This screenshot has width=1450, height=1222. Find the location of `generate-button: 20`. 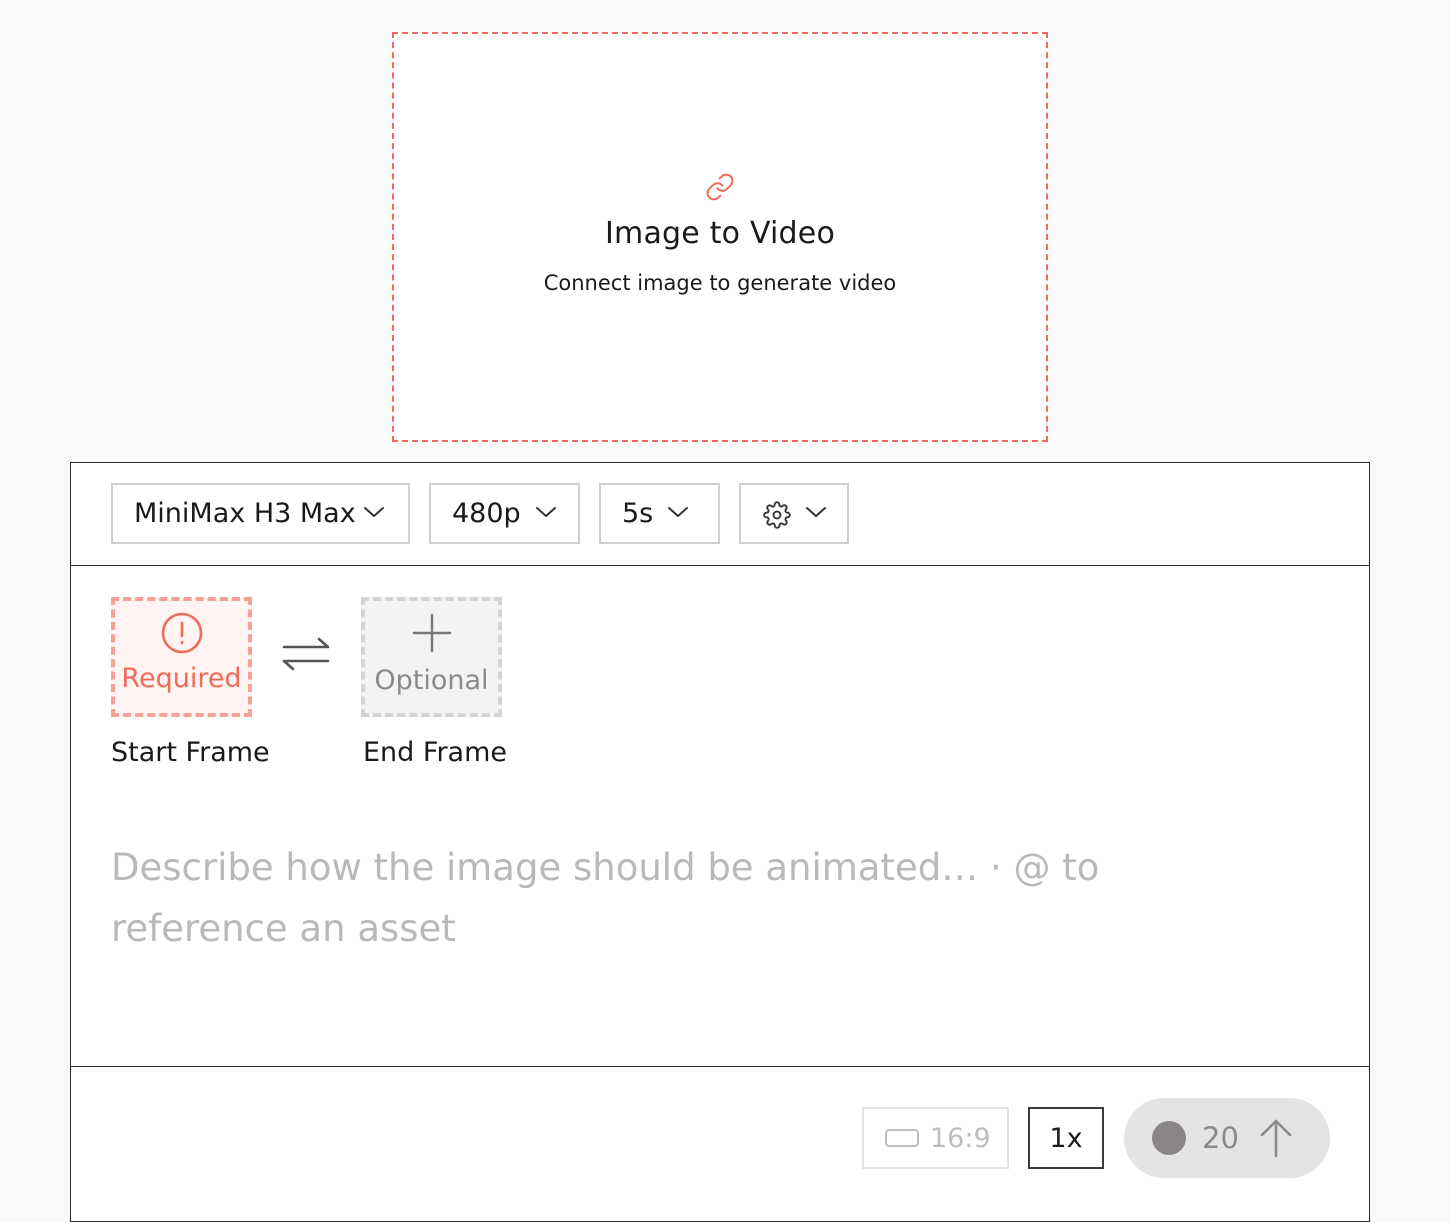

generate-button: 20 is located at coordinates (1227, 1138).